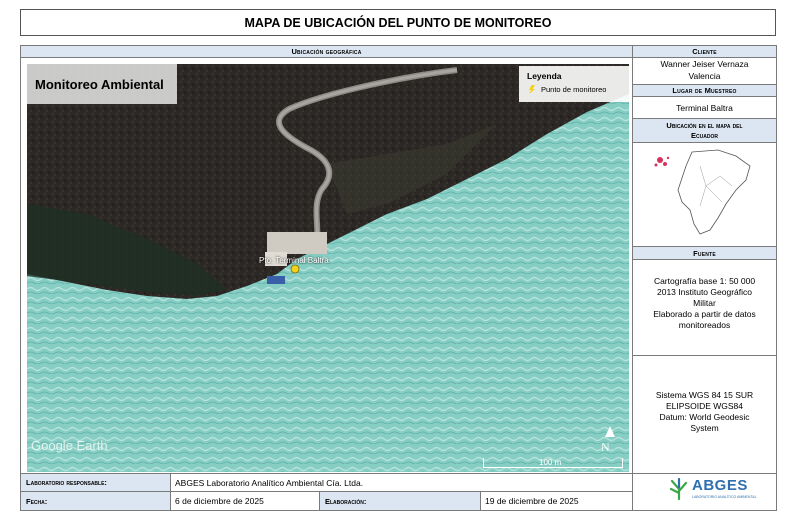 This screenshot has height=511, width=802. I want to click on point-label: Pto. Terminal Baltra, so click(294, 260).